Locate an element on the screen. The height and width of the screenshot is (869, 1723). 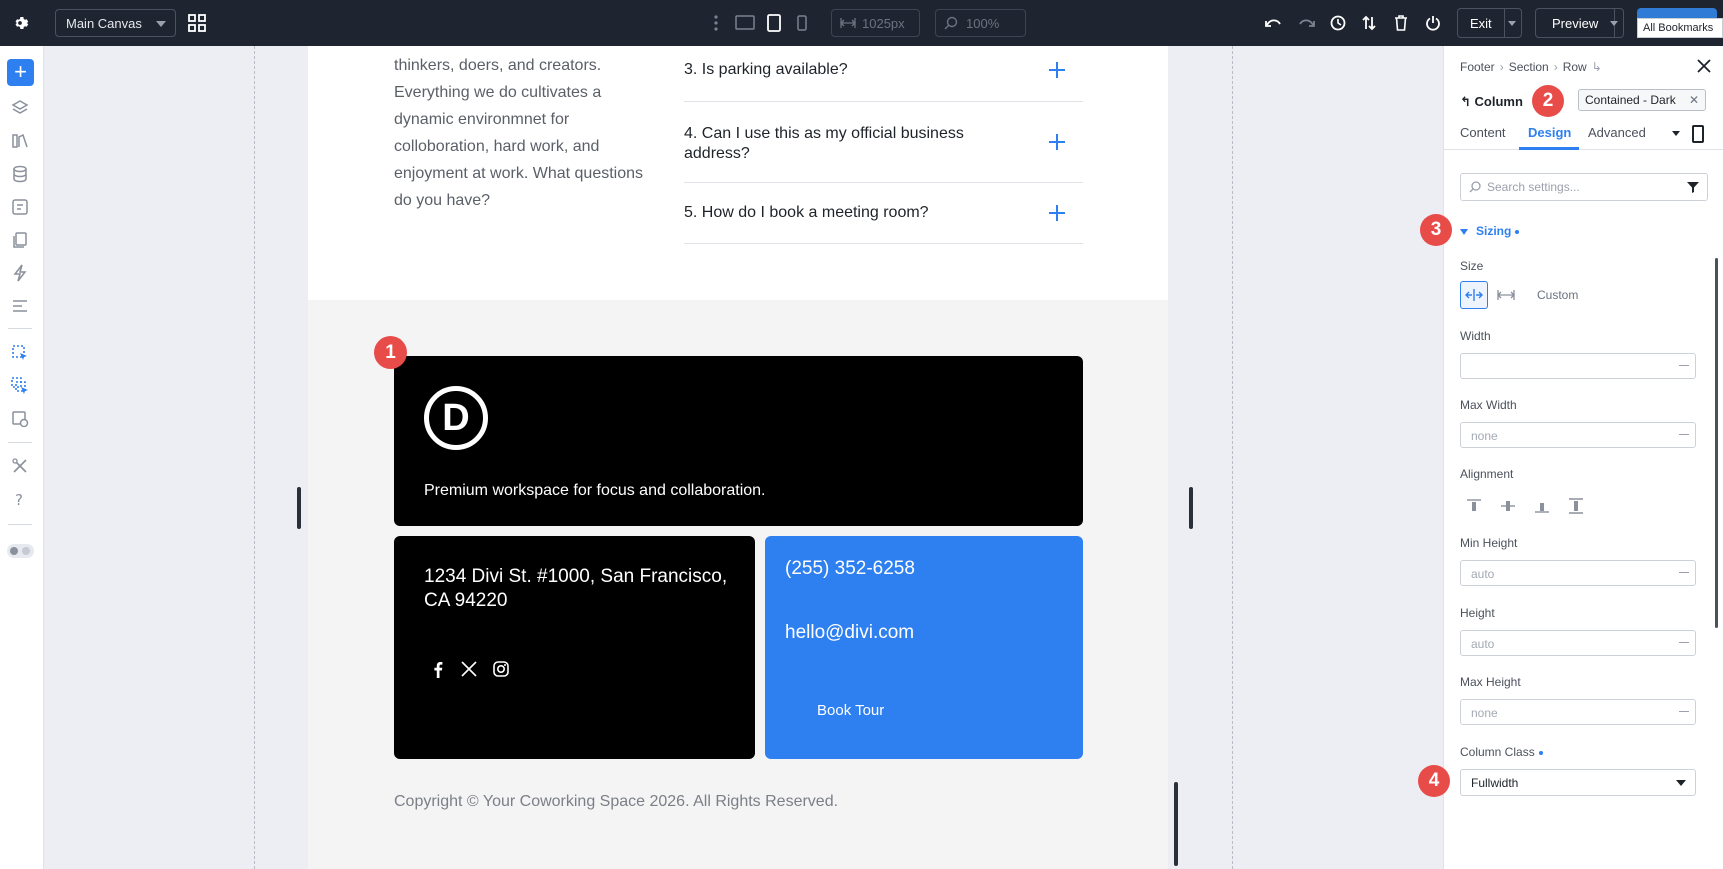
min-height-input: auto is located at coordinates (1578, 573).